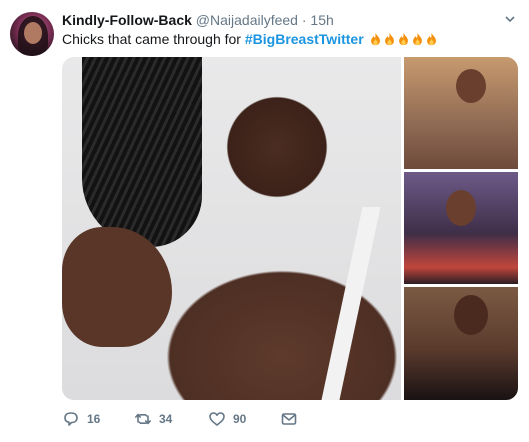  I want to click on retweet-count: 34, so click(166, 419).